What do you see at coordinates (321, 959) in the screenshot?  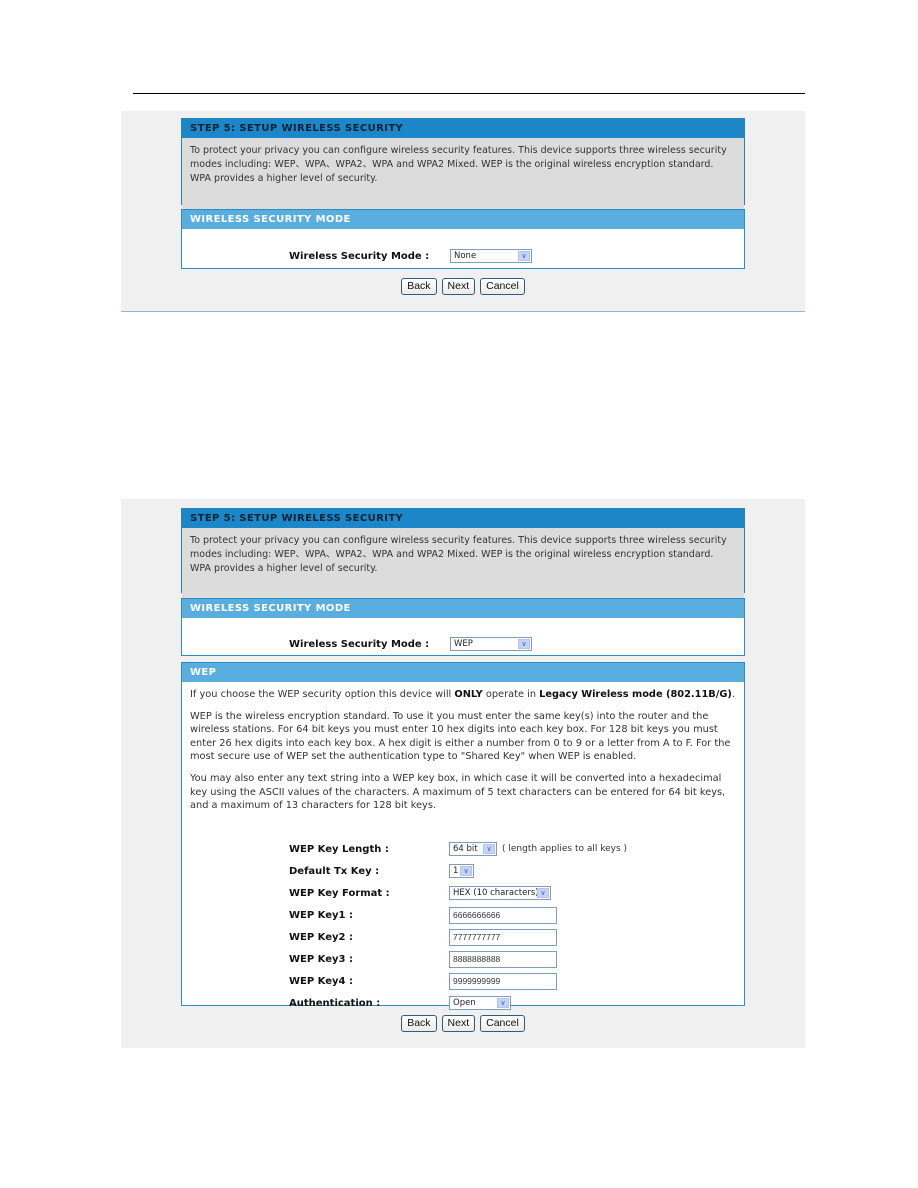 I see `wep-key3-label: WEP Key3 :` at bounding box center [321, 959].